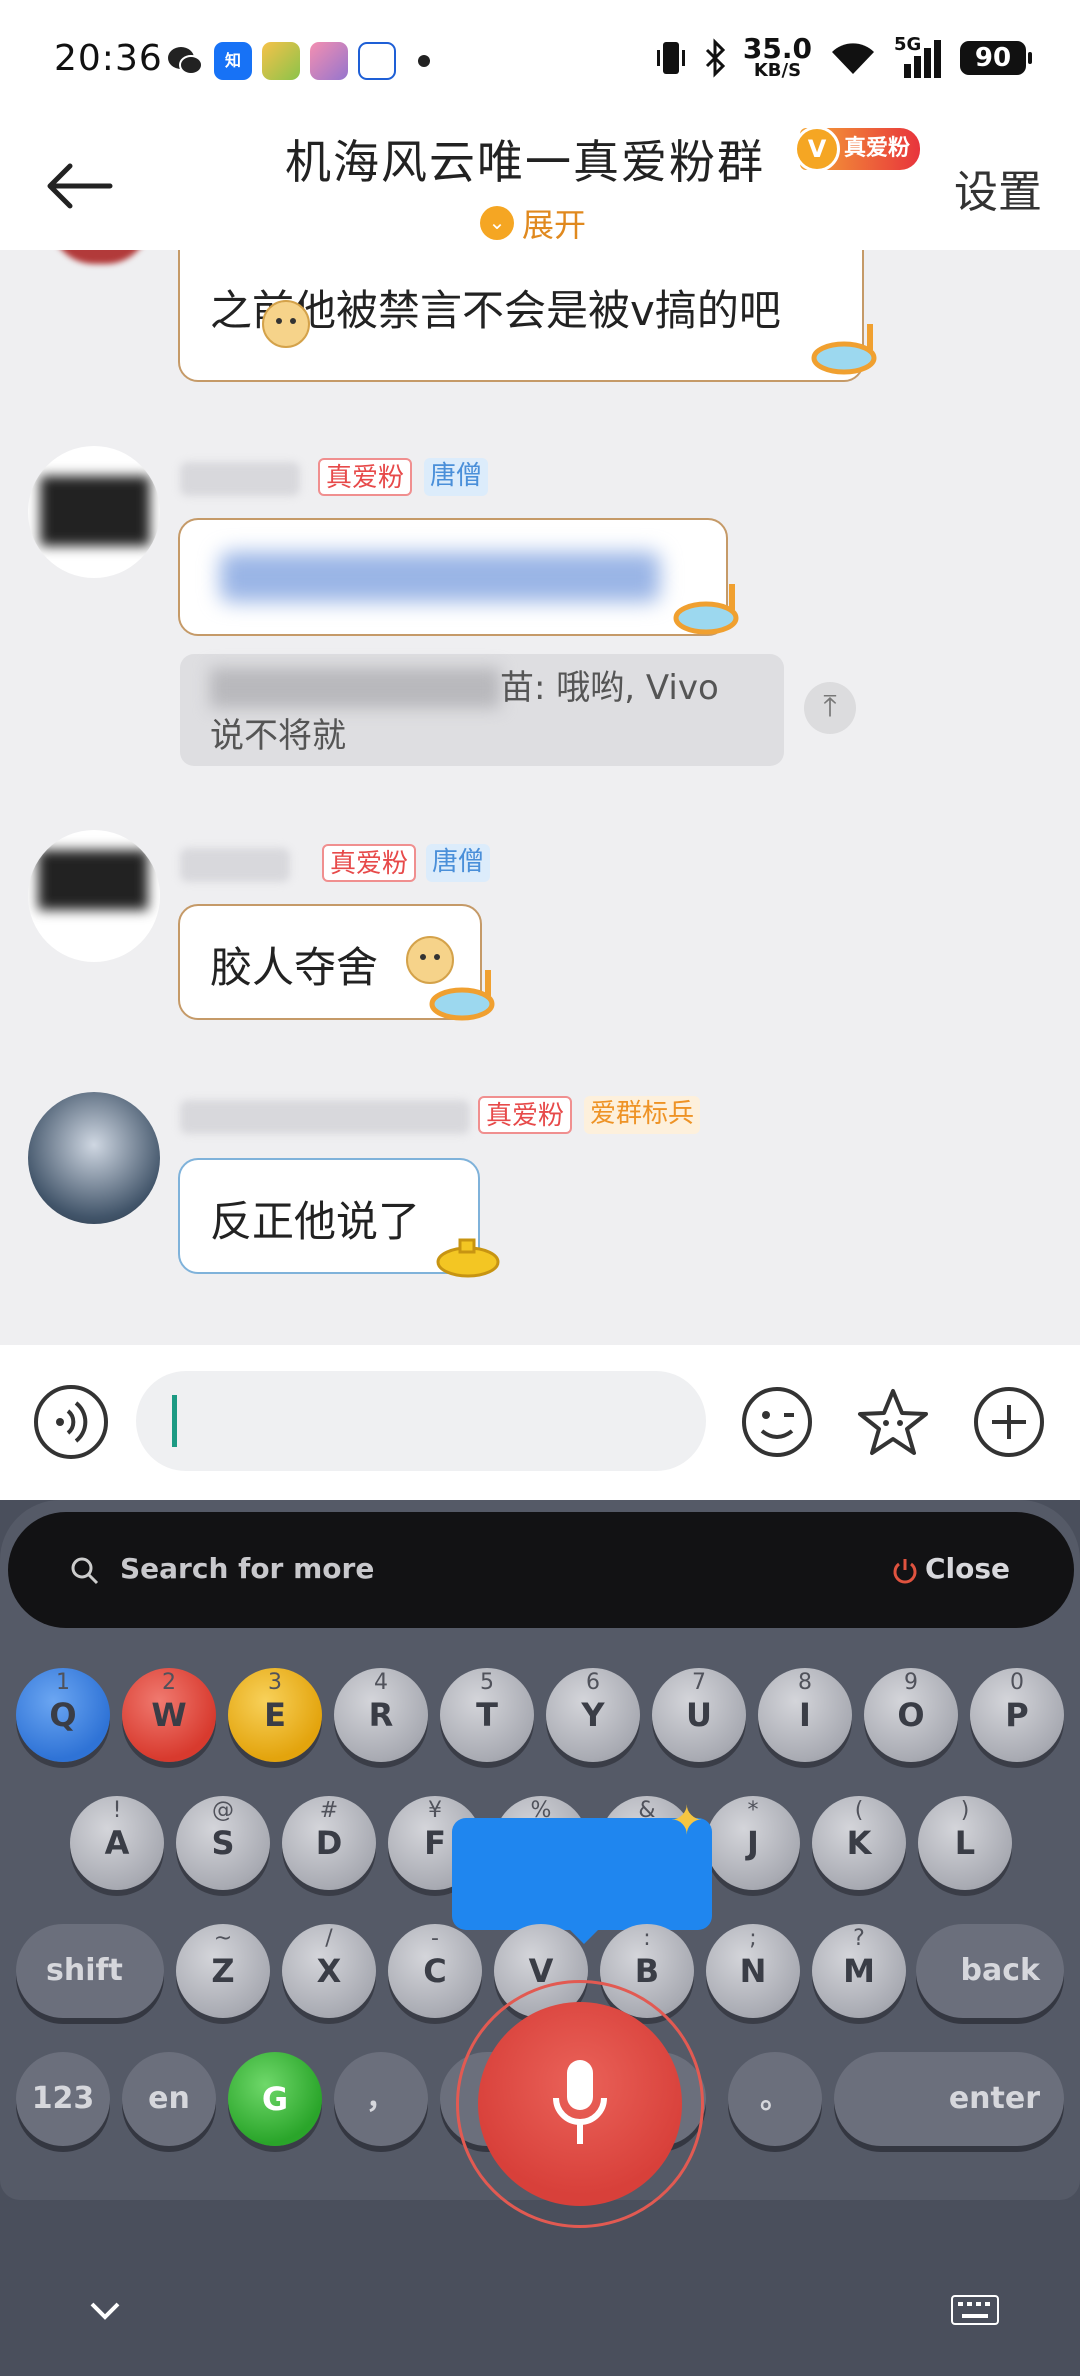  Describe the element at coordinates (949, 2099) in the screenshot. I see `enter-key: enter` at that location.